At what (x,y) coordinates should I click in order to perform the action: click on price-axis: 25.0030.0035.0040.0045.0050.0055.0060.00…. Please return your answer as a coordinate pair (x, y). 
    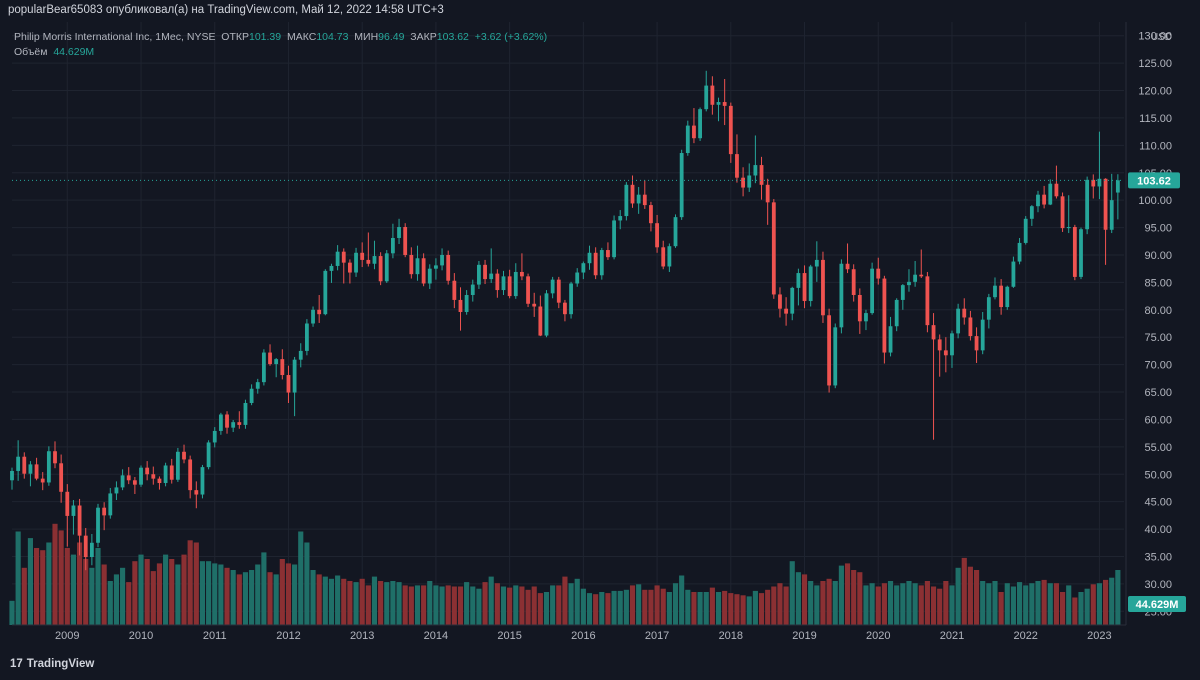
    Looking at the image, I should click on (1155, 323).